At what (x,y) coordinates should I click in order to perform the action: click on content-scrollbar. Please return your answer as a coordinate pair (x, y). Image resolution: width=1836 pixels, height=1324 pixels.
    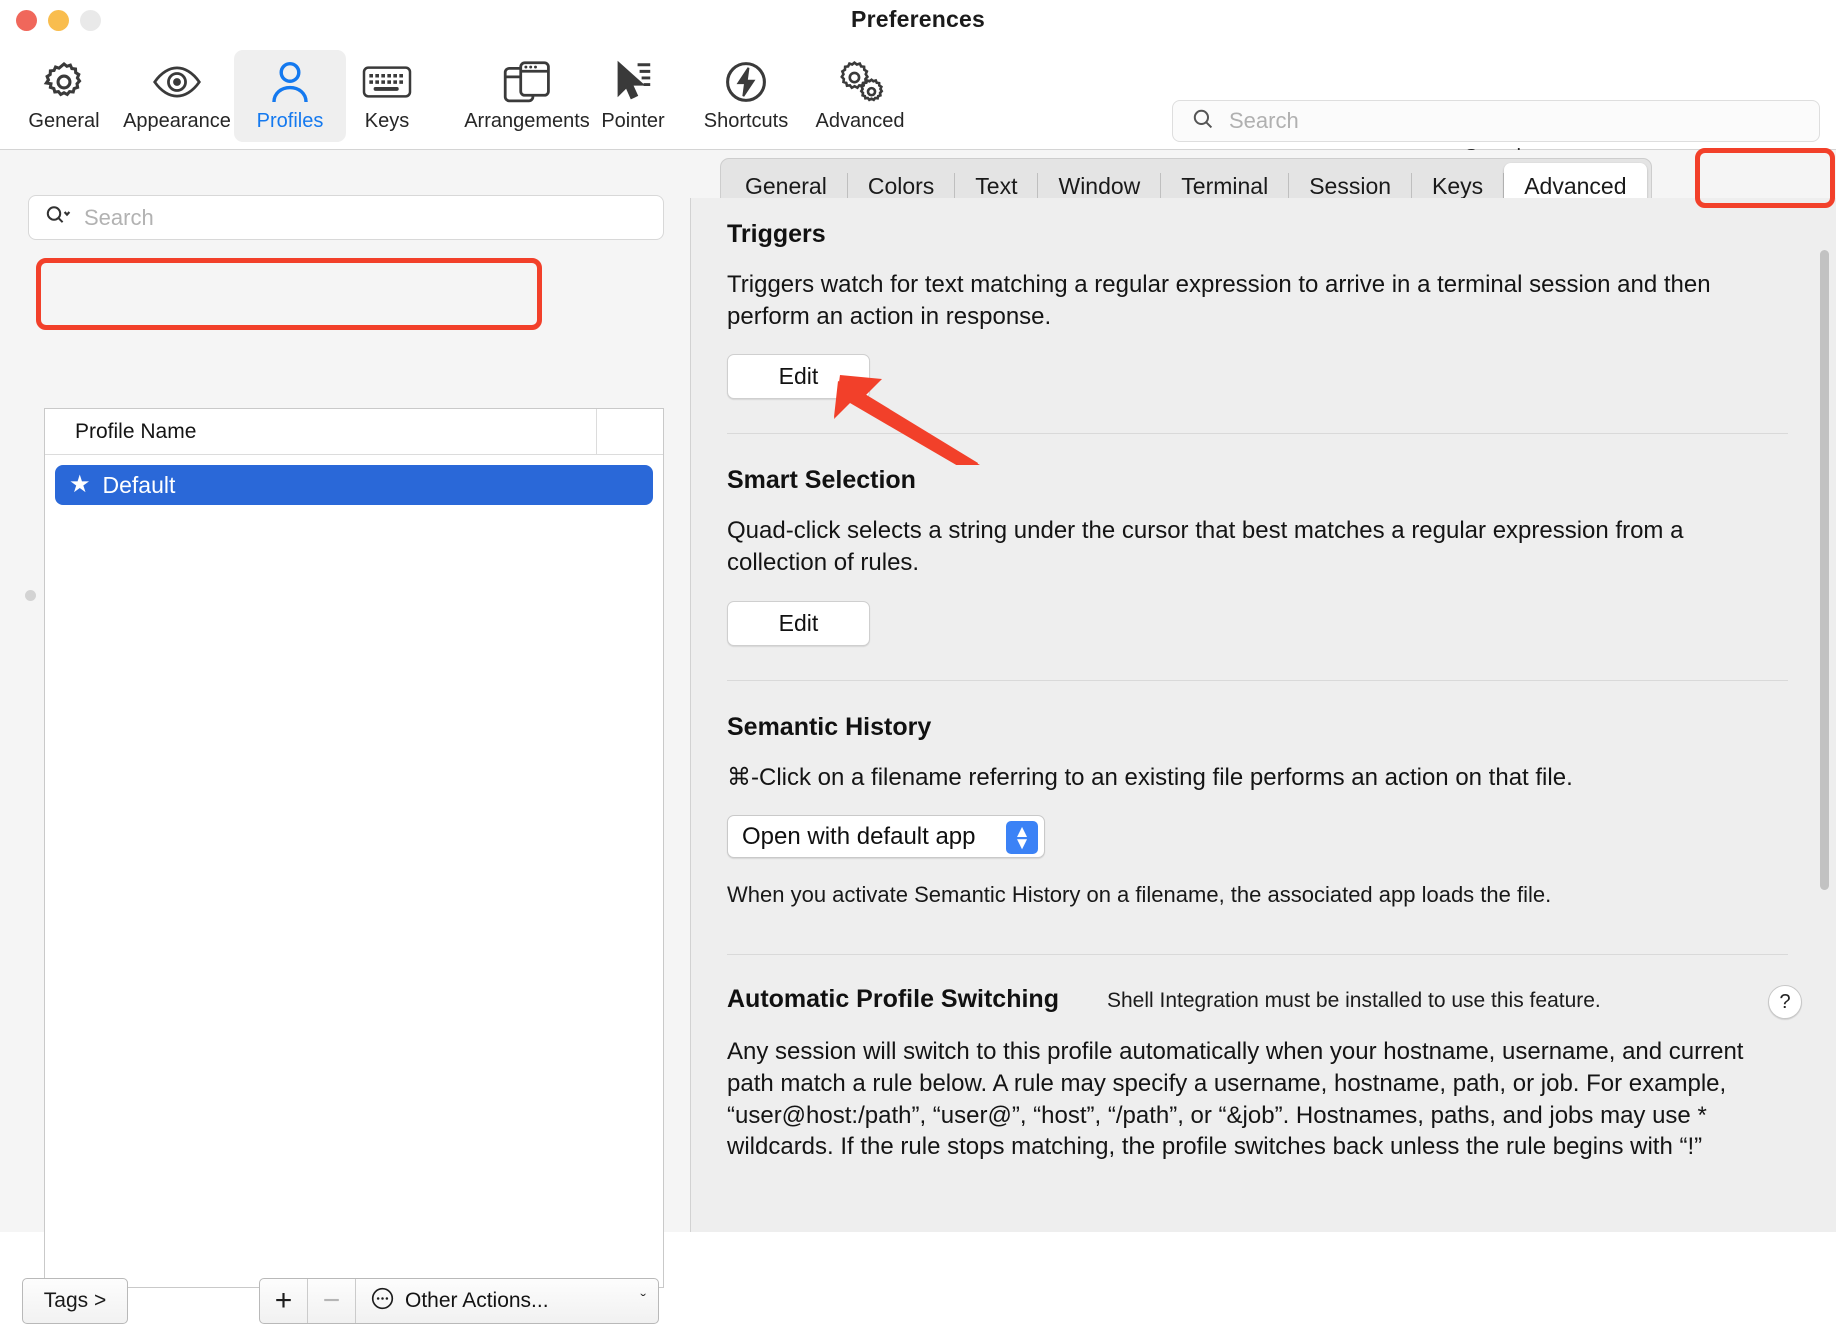
    Looking at the image, I should click on (1824, 740).